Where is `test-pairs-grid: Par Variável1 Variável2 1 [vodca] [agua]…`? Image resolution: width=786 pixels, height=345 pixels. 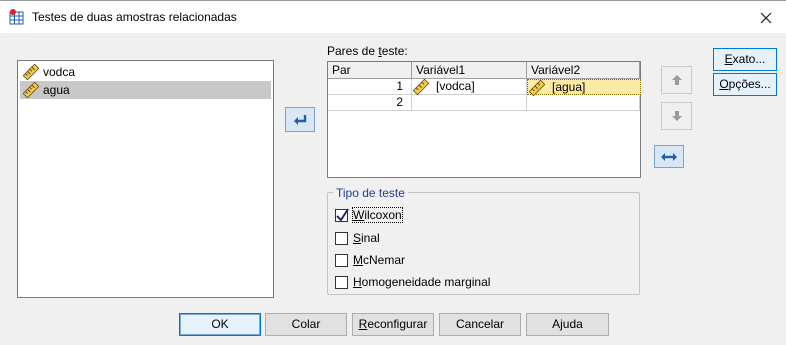 test-pairs-grid: Par Variável1 Variável2 1 [vodca] [agua]… is located at coordinates (484, 119).